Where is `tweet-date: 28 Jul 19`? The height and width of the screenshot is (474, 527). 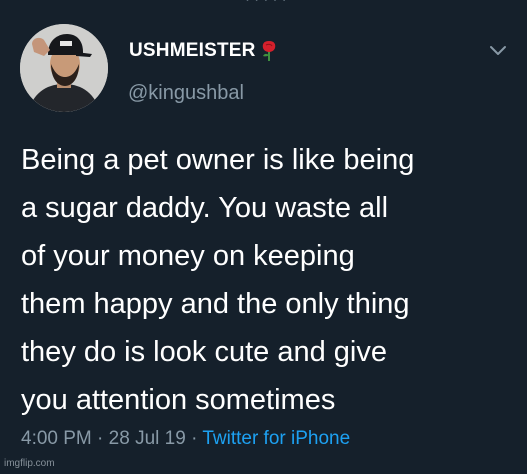 tweet-date: 28 Jul 19 is located at coordinates (147, 438).